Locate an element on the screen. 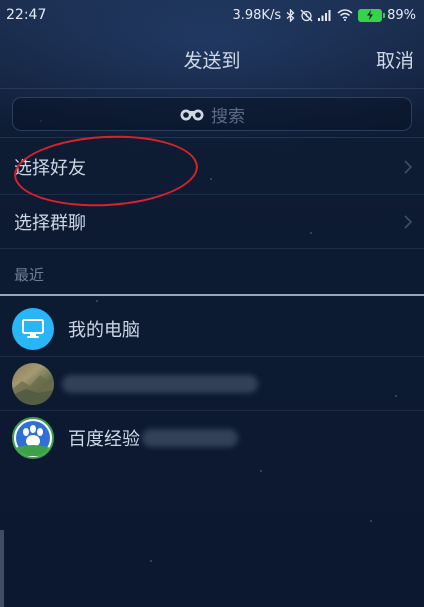  contact-blurred is located at coordinates (212, 384).